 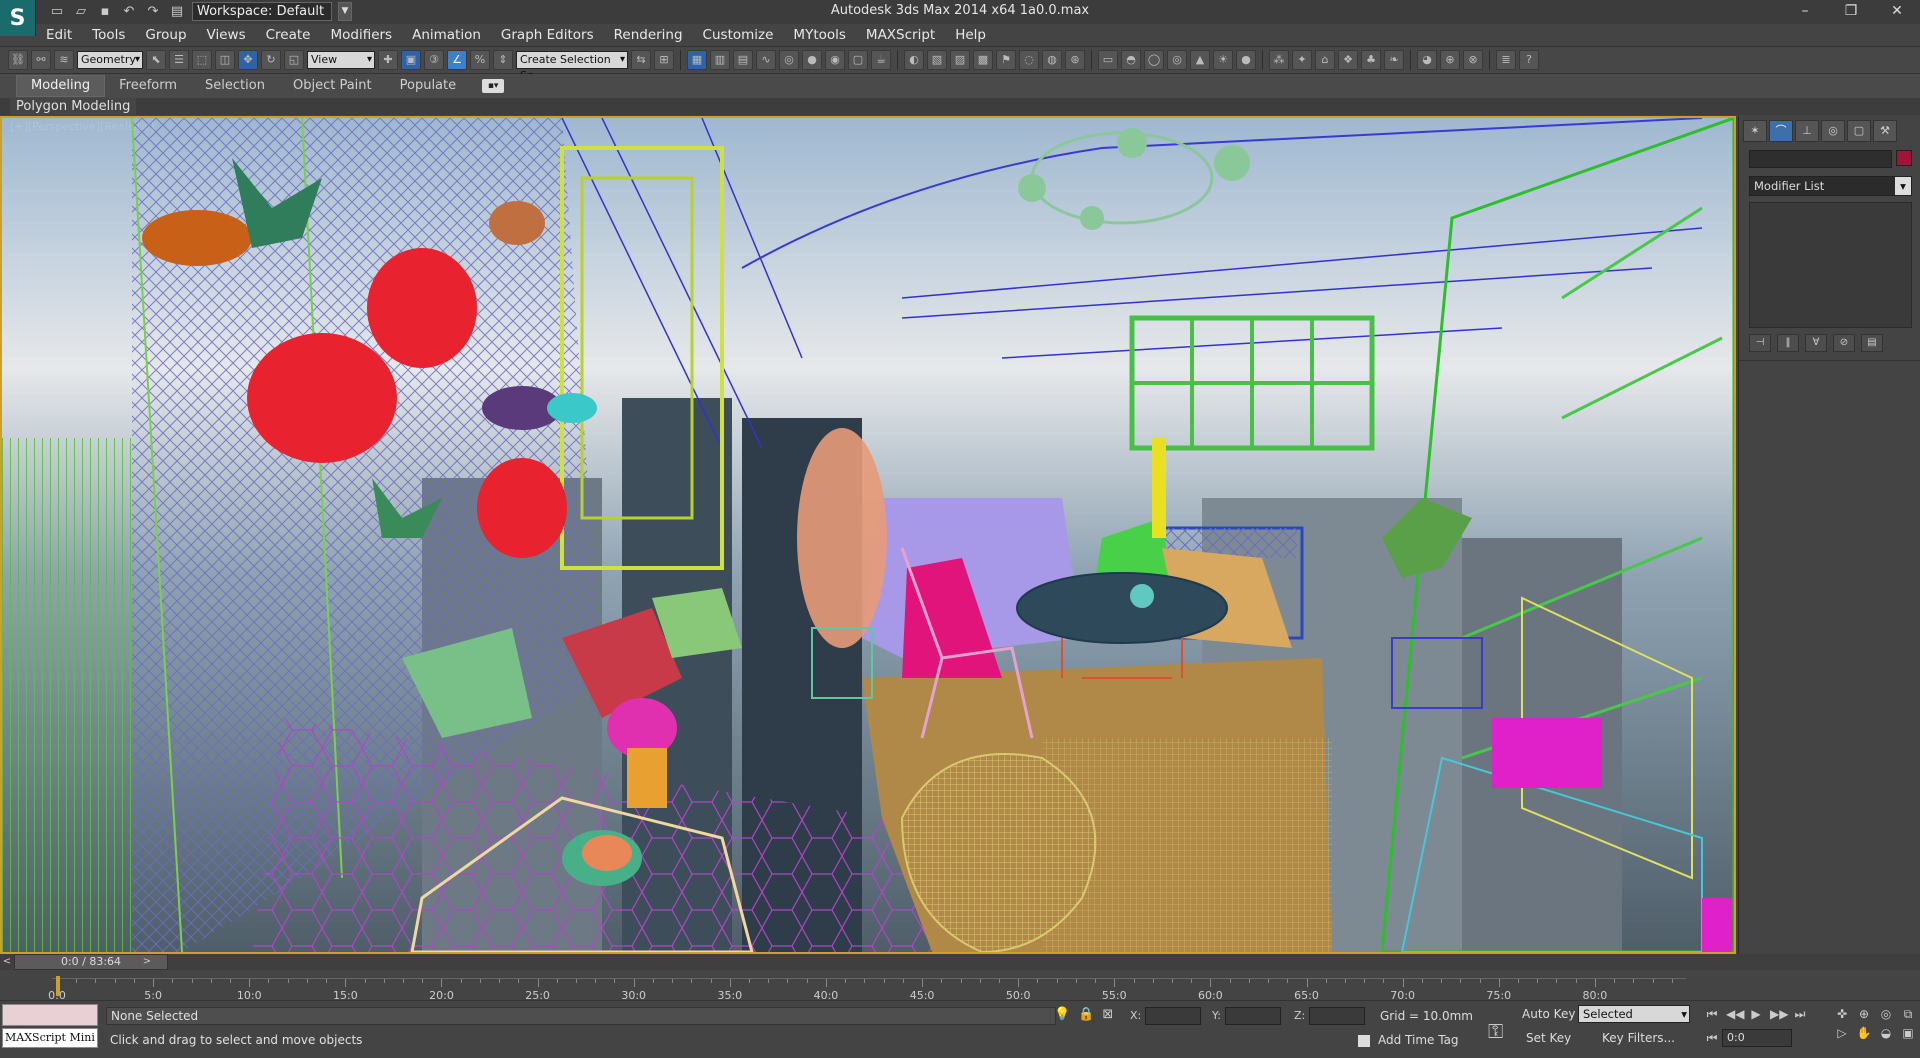 What do you see at coordinates (1473, 60) in the screenshot?
I see `display-tool-3-icon: ⊗` at bounding box center [1473, 60].